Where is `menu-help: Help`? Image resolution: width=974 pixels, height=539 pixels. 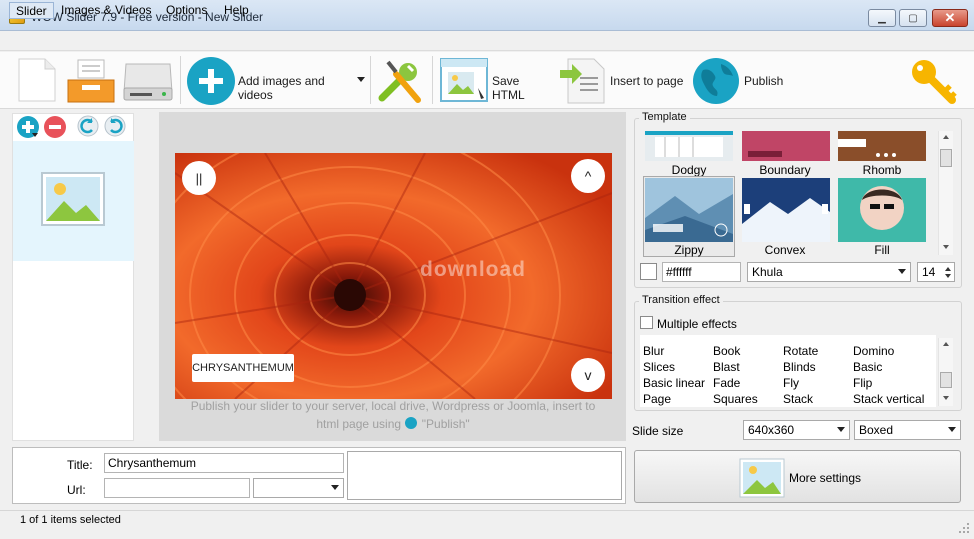
menu-help: Help is located at coordinates (236, 10).